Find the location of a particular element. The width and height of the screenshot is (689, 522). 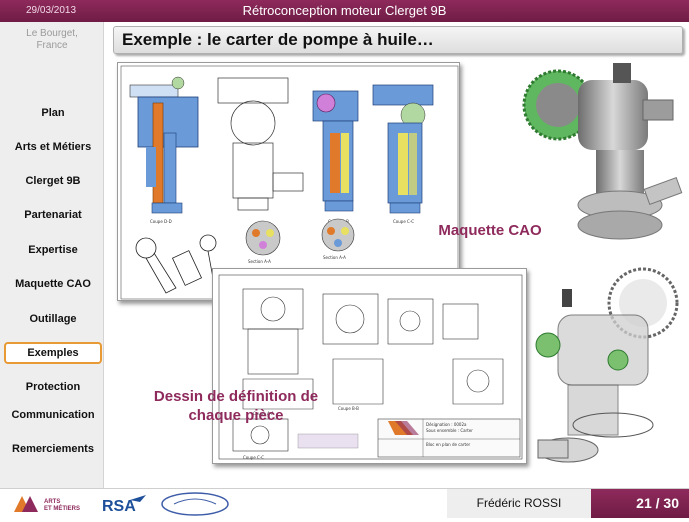

nav-item-clerget-9b: Clerget 9B is located at coordinates (53, 181).